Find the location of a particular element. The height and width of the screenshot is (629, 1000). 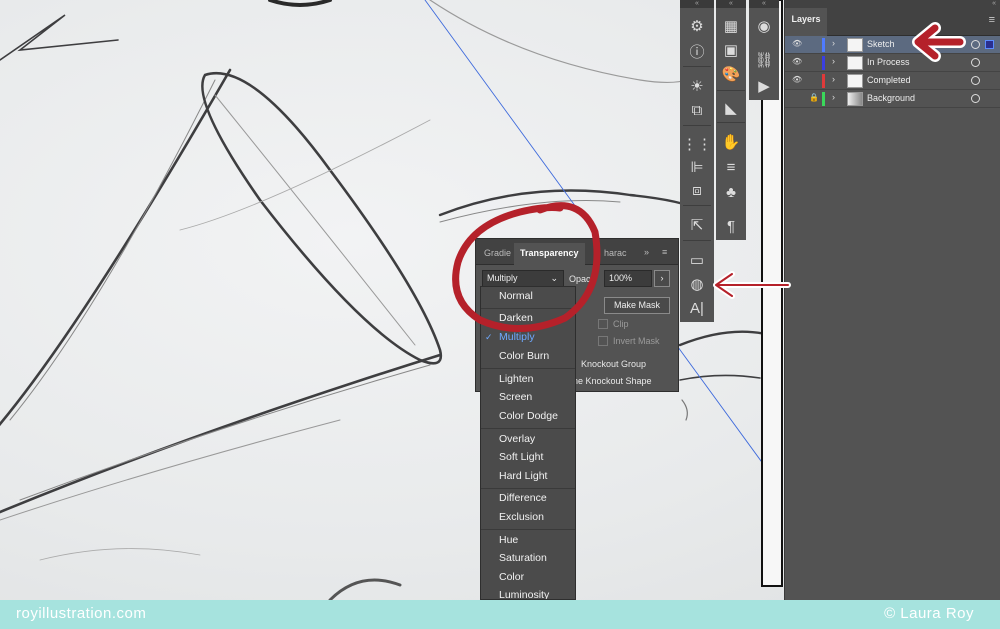

navigator-icon: ◉ is located at coordinates (764, 26).